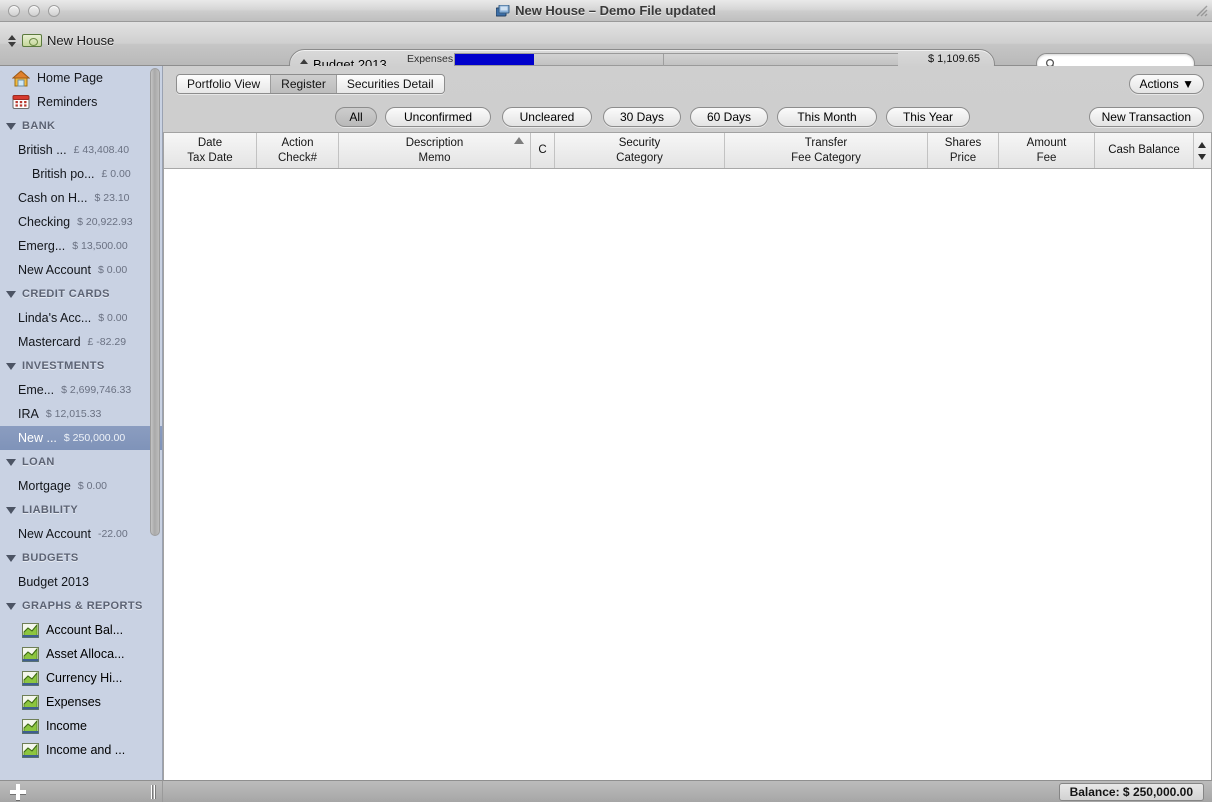 The height and width of the screenshot is (802, 1212). What do you see at coordinates (105, 222) in the screenshot?
I see `sidebar-account-balance: $ 20,922.93` at bounding box center [105, 222].